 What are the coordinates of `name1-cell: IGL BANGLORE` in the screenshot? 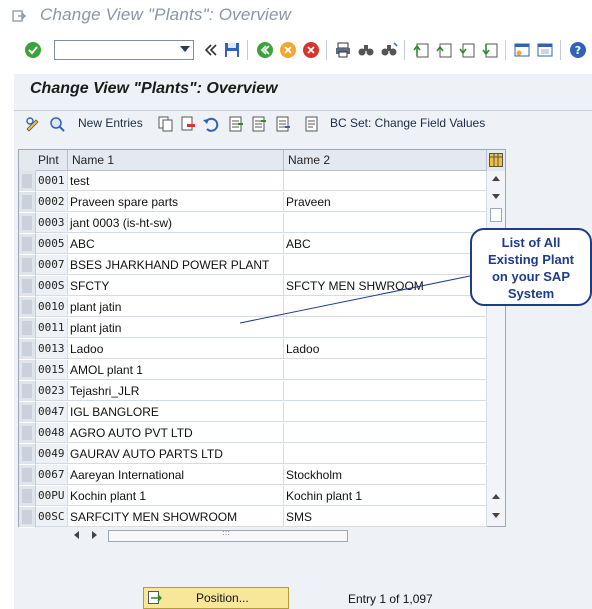 It's located at (176, 412).